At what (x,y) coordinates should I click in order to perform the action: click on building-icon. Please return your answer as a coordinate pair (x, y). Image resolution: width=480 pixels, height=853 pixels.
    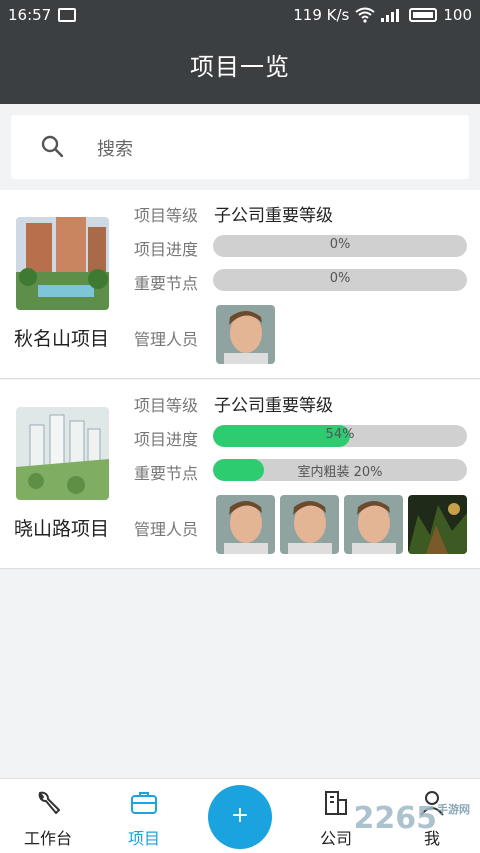
    Looking at the image, I should click on (336, 803).